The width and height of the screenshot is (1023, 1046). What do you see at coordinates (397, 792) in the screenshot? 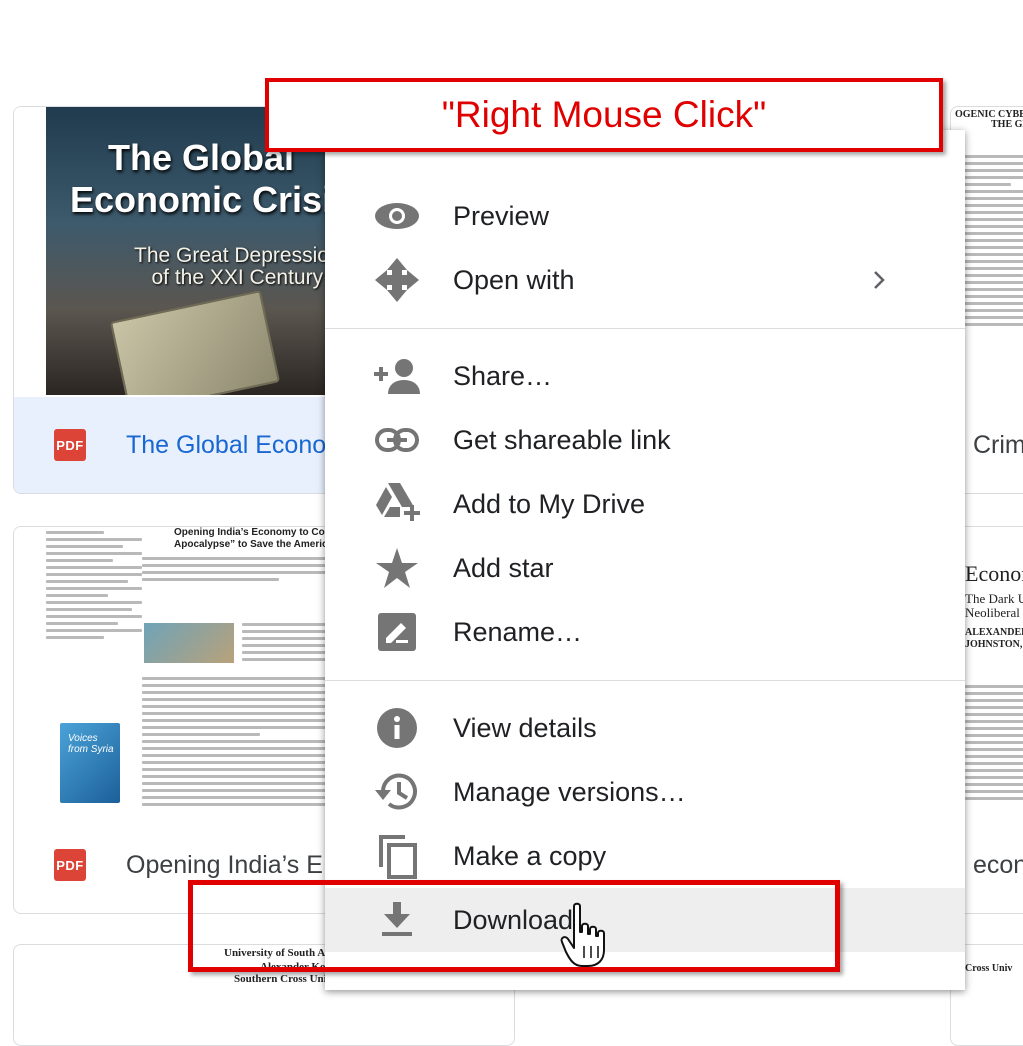
I see `history-icon` at bounding box center [397, 792].